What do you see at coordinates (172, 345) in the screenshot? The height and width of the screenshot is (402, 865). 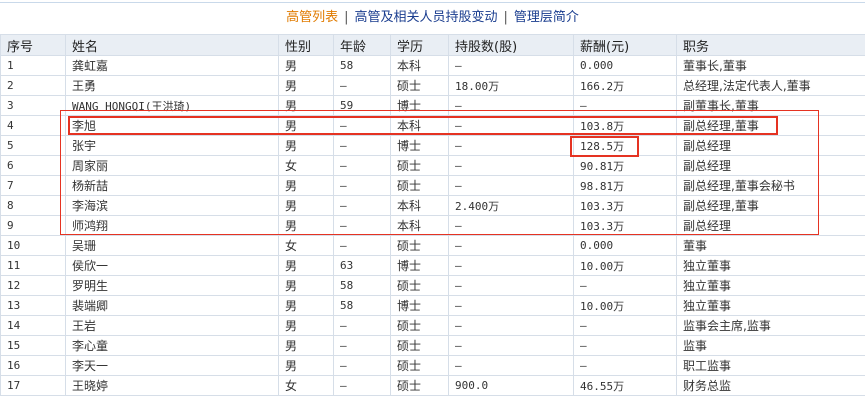 I see `cell-name: 李心童` at bounding box center [172, 345].